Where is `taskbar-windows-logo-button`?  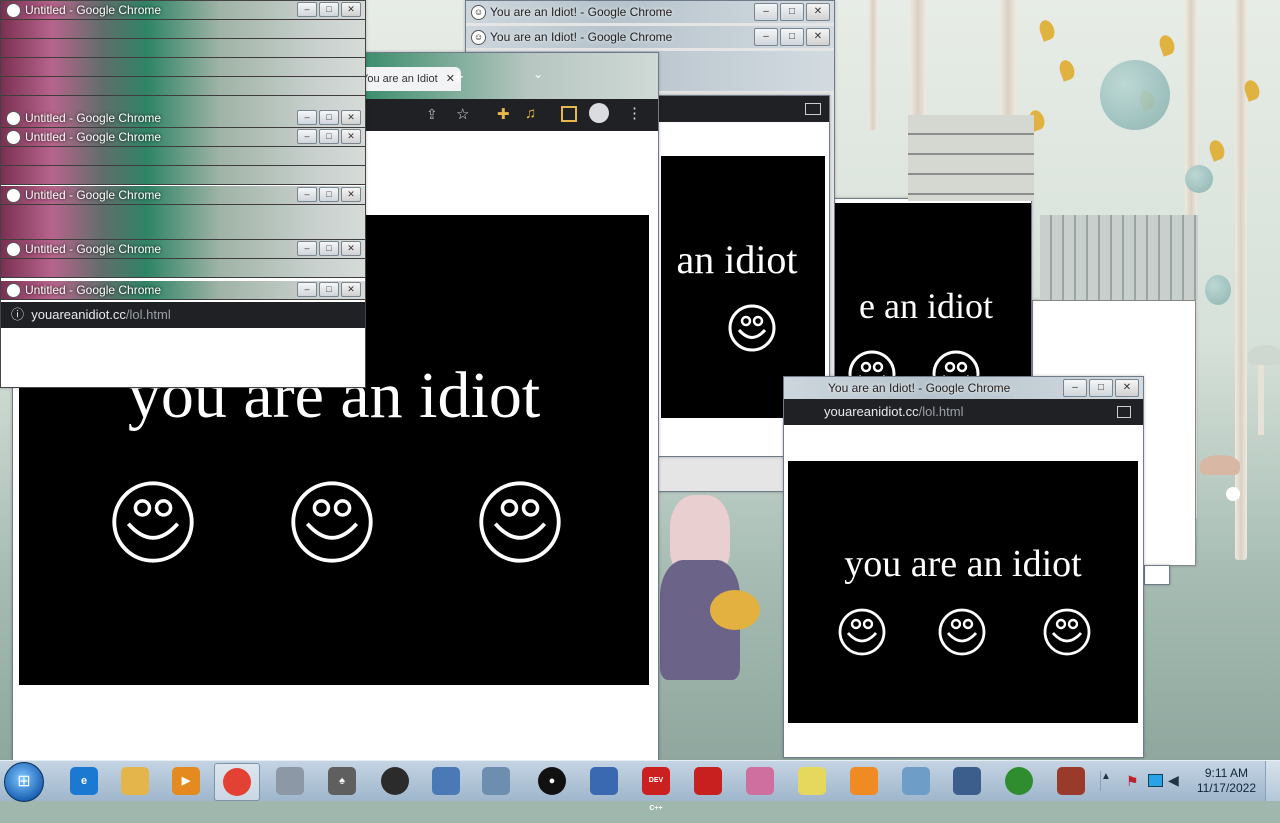
taskbar-windows-logo-button is located at coordinates (1019, 781).